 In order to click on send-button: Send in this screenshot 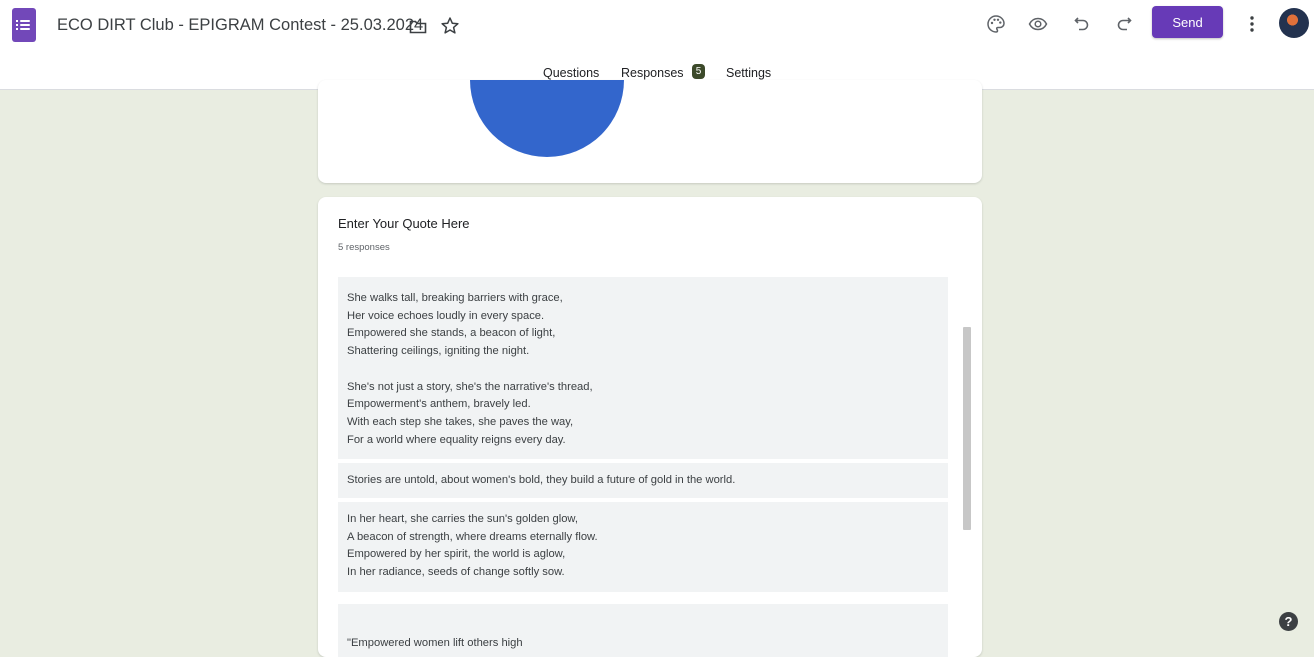, I will do `click(1187, 22)`.